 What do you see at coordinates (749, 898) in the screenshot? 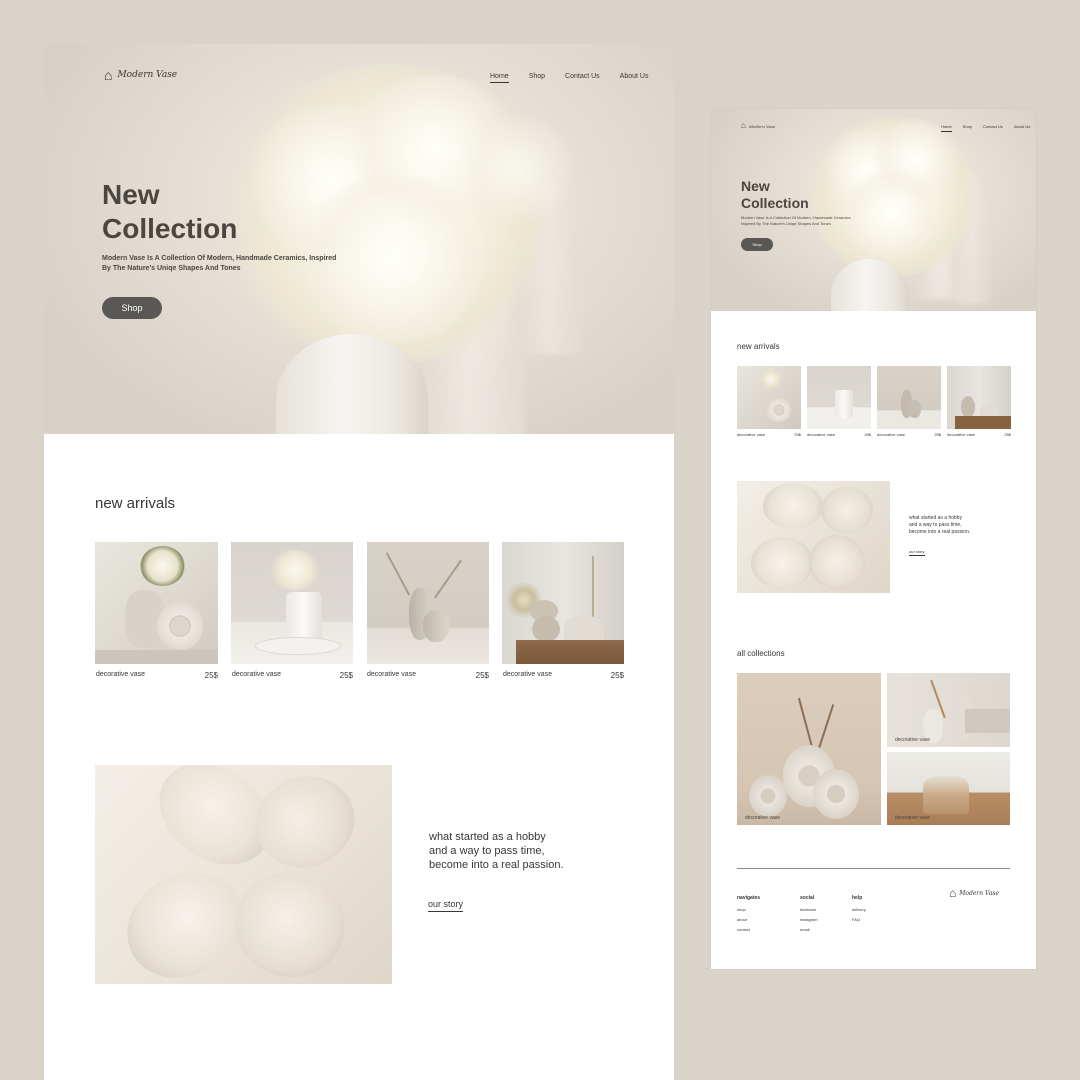
I see `footer-heading: navigates` at bounding box center [749, 898].